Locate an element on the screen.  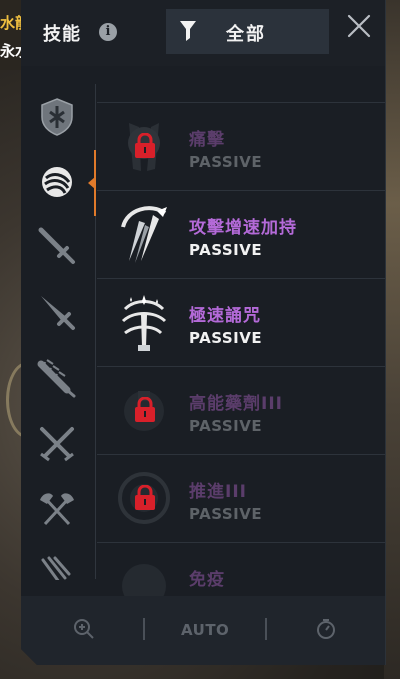
filter-label: 全部 is located at coordinates (246, 34).